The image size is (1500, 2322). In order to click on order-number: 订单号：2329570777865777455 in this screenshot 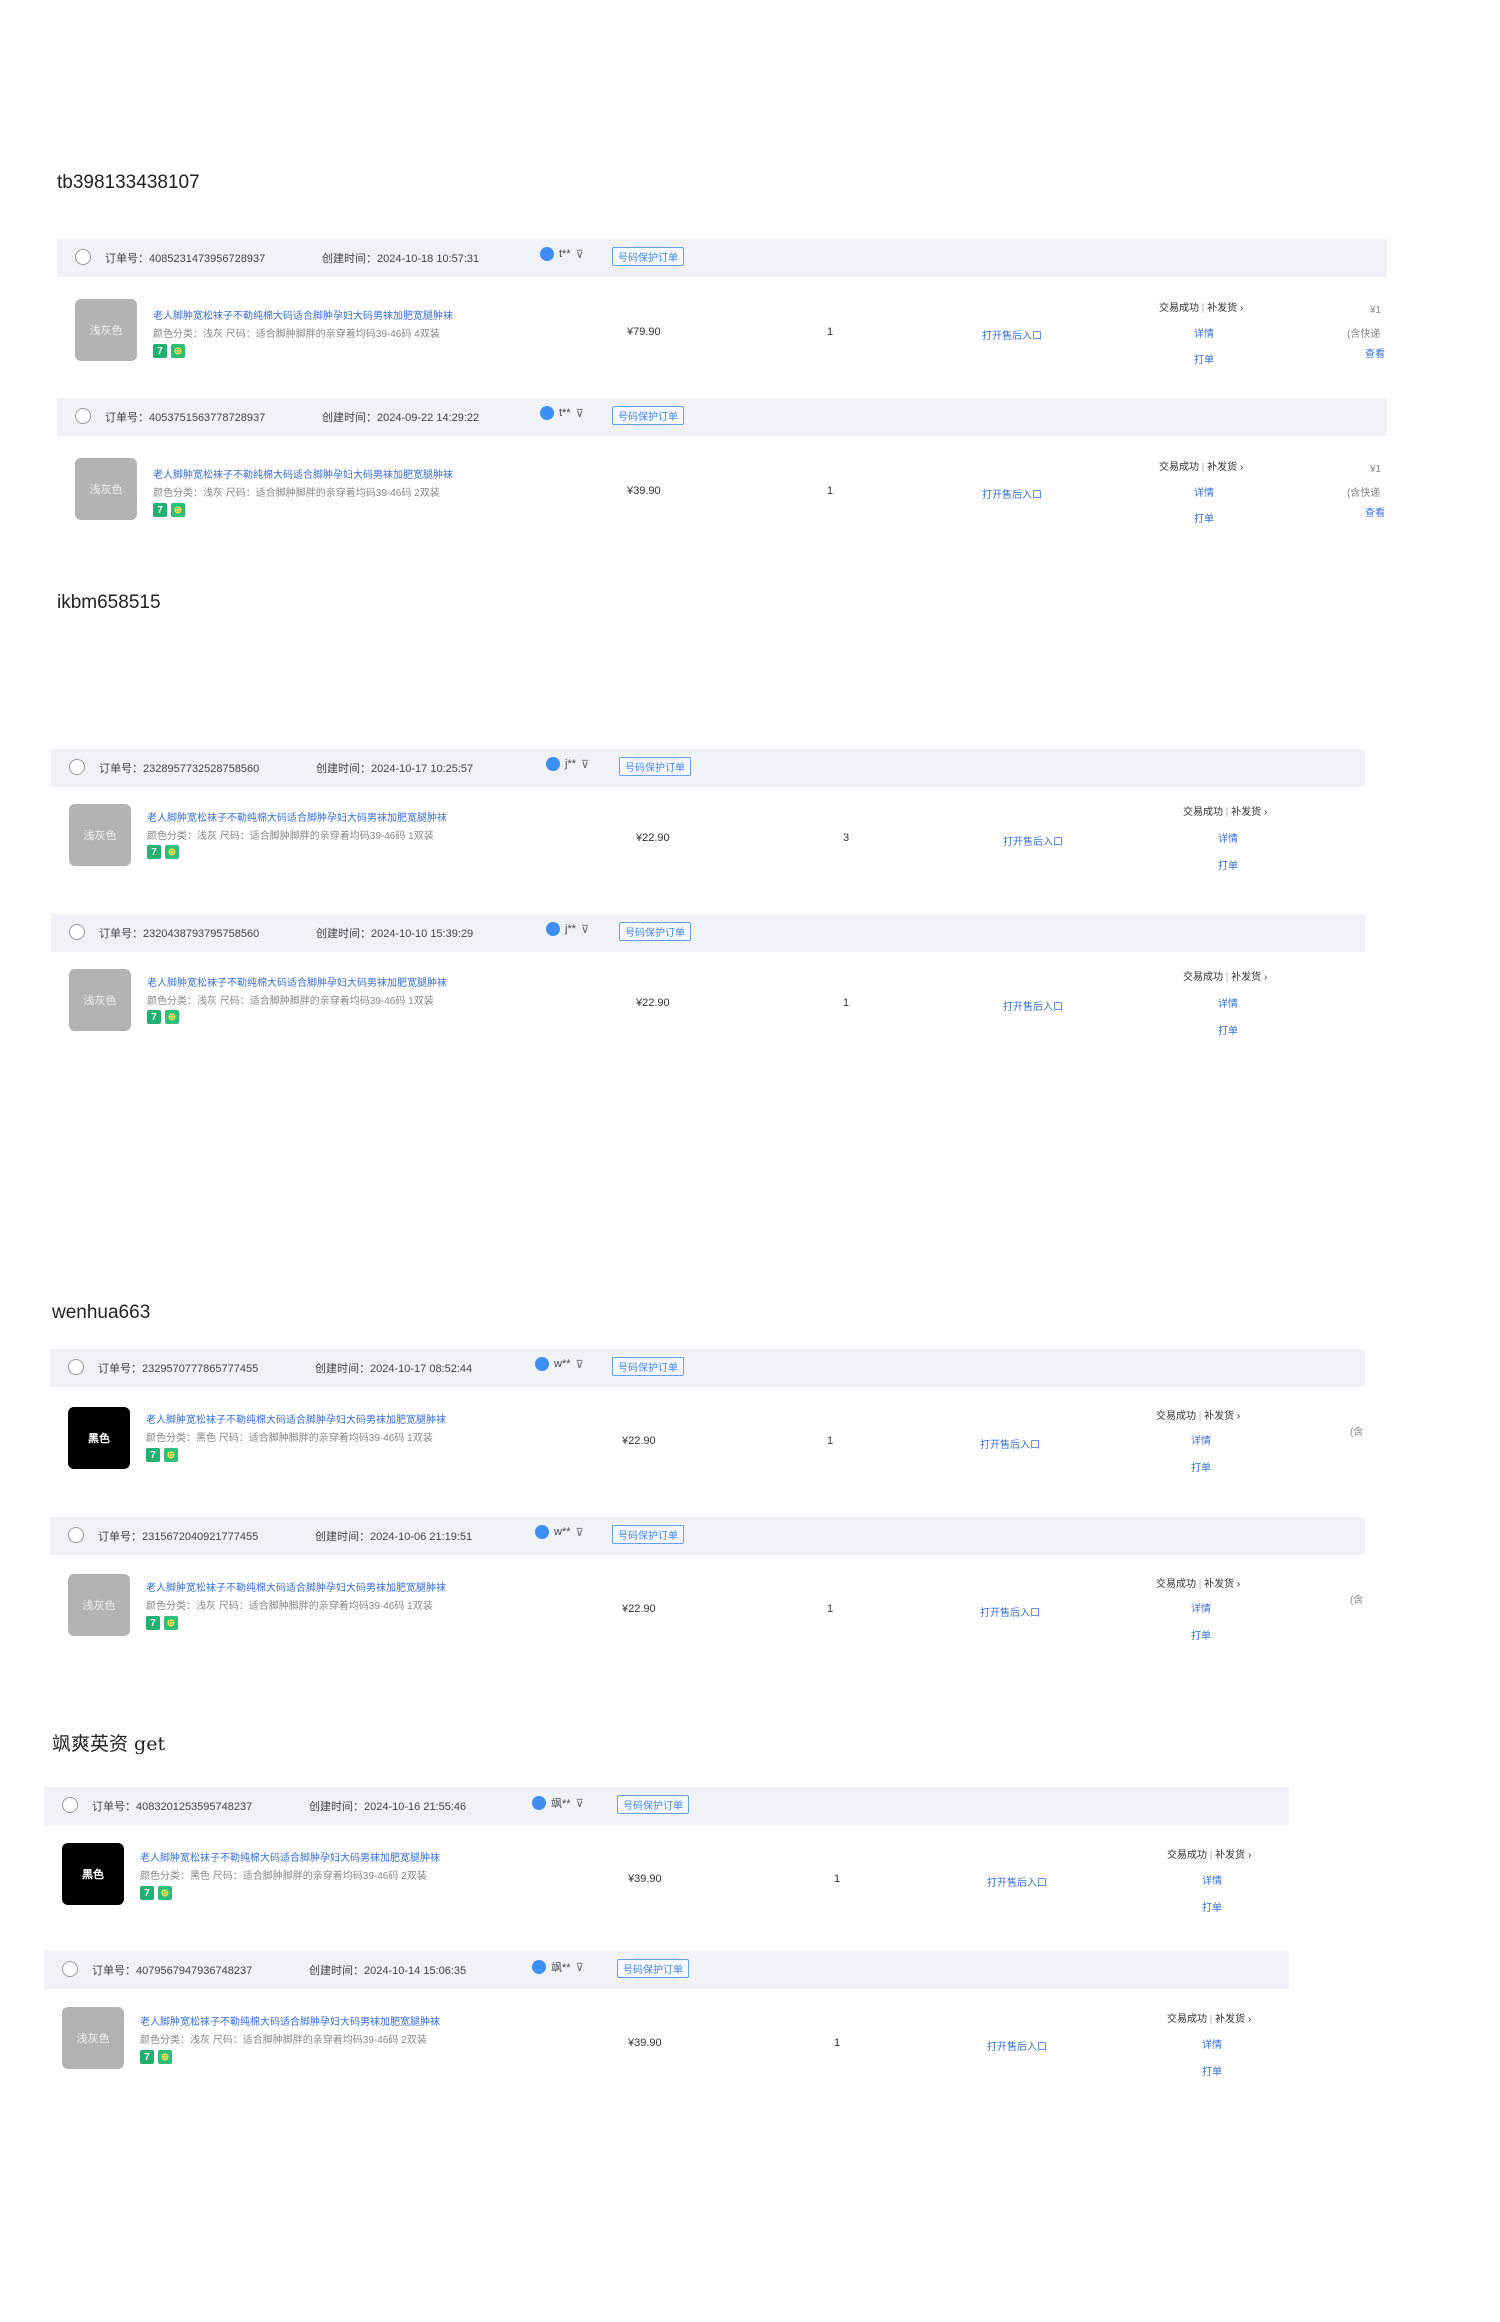, I will do `click(178, 1369)`.